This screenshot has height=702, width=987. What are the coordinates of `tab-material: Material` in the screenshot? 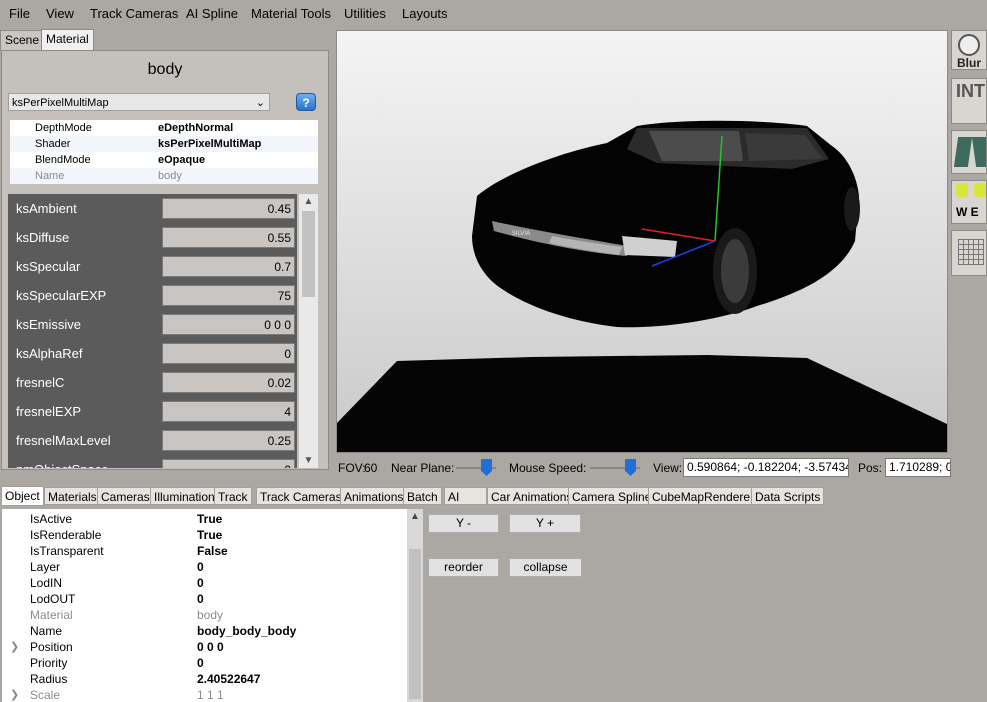 It's located at (67, 40).